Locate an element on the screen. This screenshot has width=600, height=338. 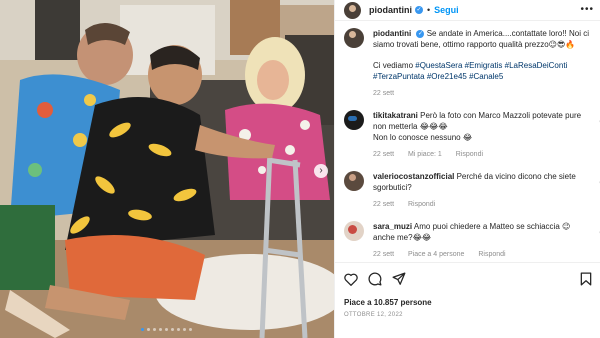
caption-text-2: Ci vediamo is located at coordinates (393, 65).